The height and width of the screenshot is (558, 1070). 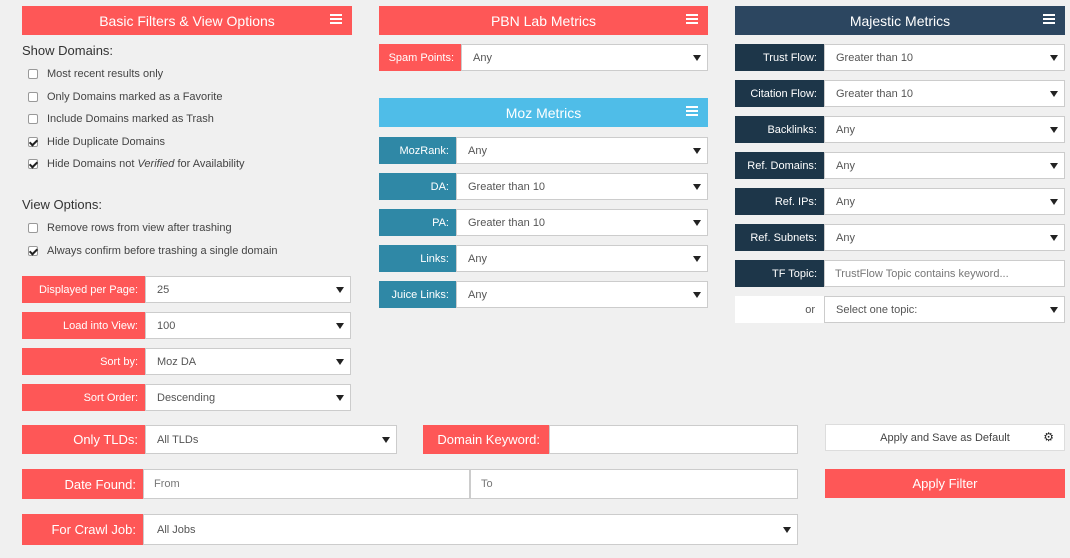 I want to click on topic-select-row: or Select one topic:, so click(x=900, y=309).